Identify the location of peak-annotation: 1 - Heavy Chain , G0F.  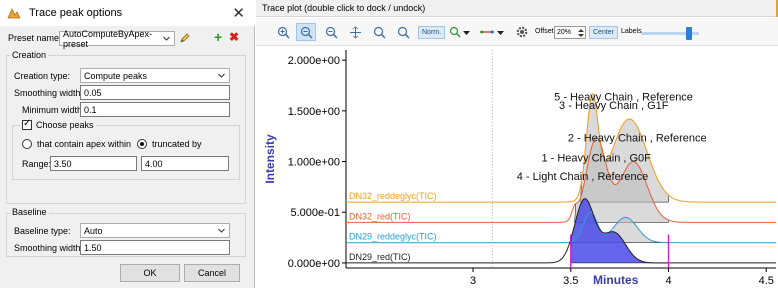
(596, 159).